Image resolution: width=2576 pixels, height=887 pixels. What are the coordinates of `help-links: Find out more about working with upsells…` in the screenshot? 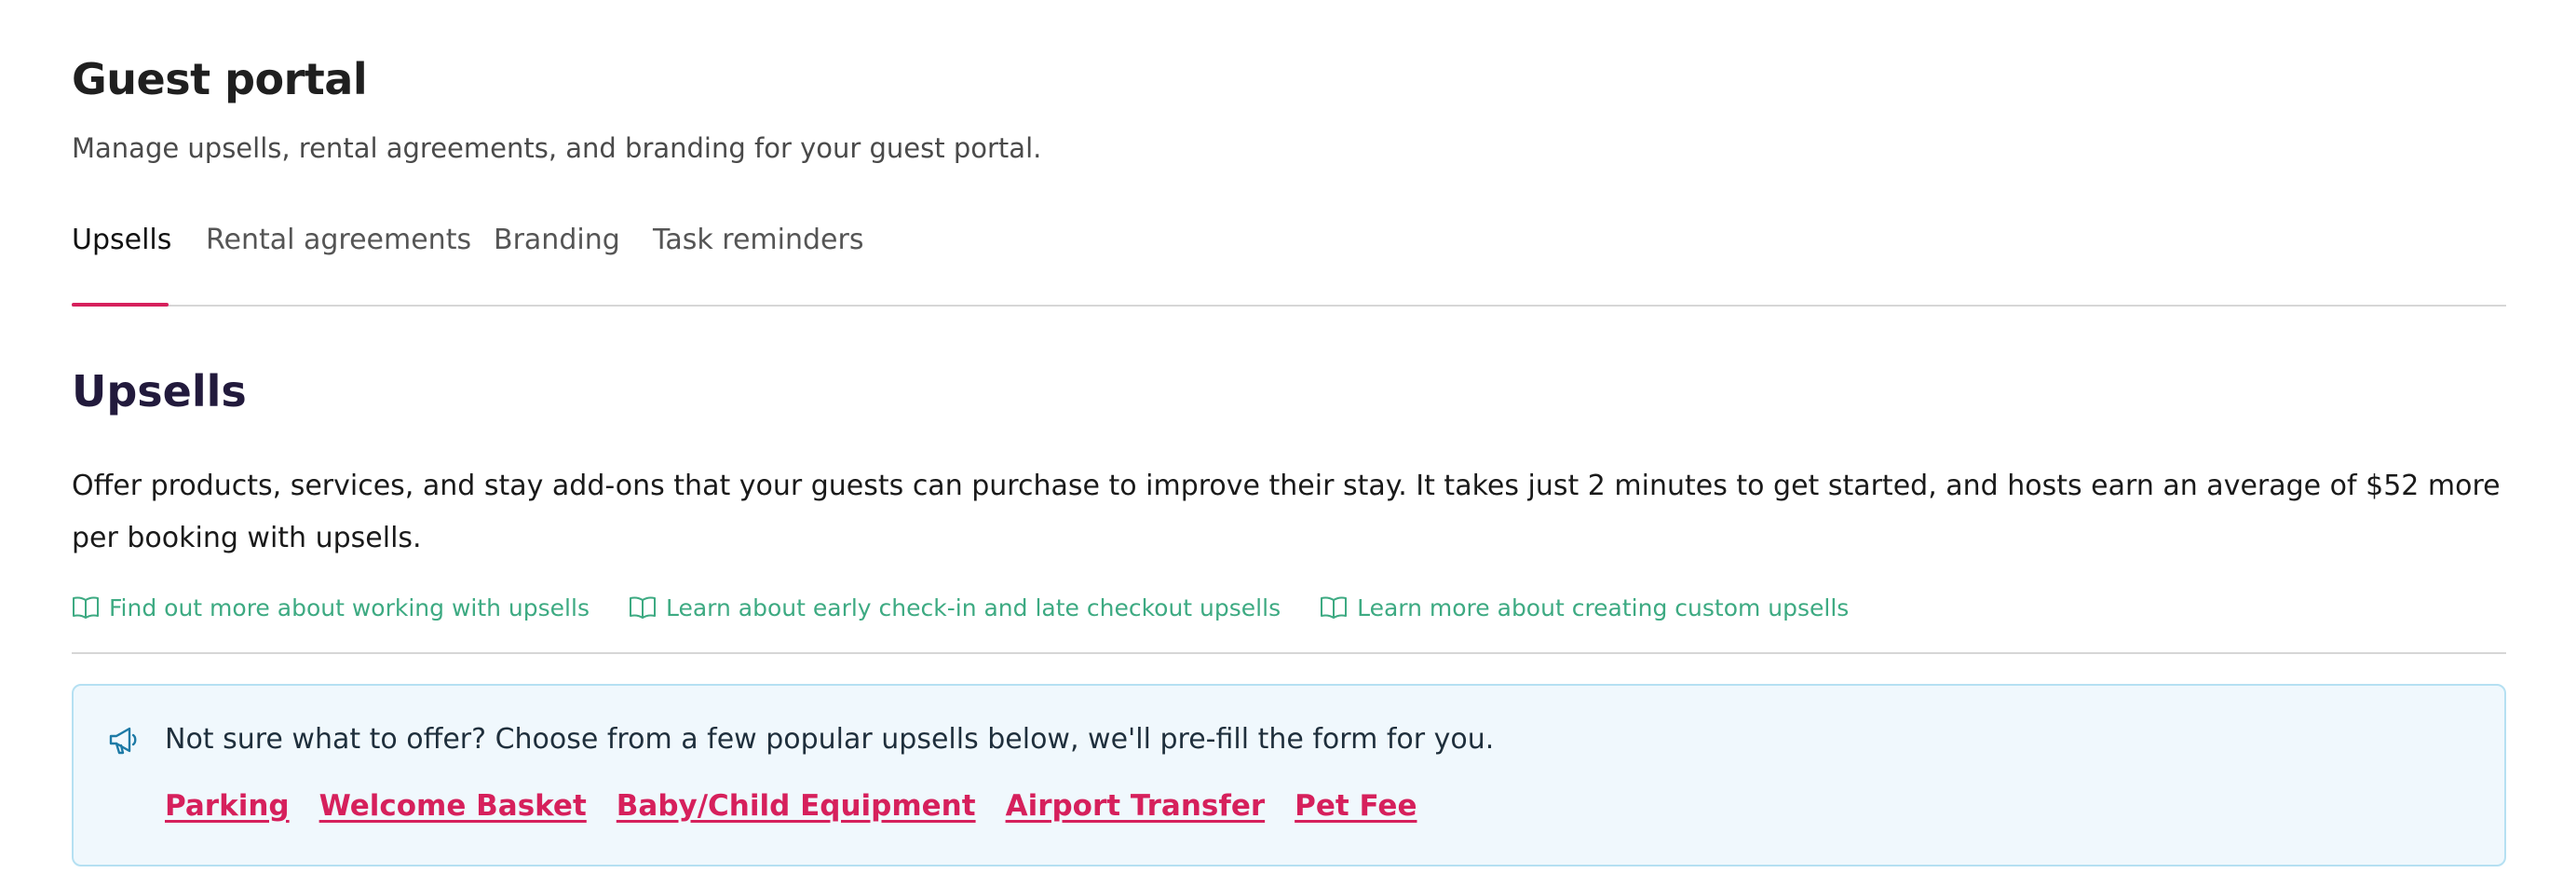 It's located at (980, 607).